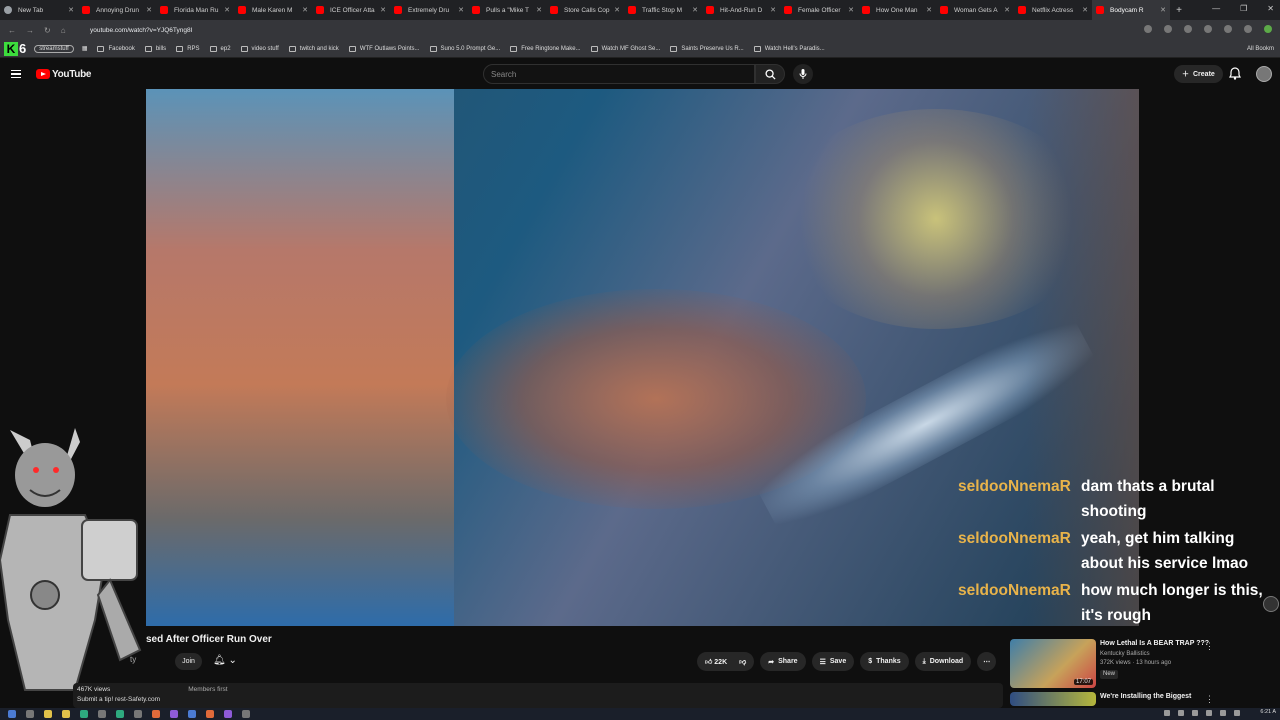 This screenshot has height=720, width=1280. Describe the element at coordinates (195, 10) in the screenshot. I see `browser-tab: Florida Man Ru ✕` at that location.